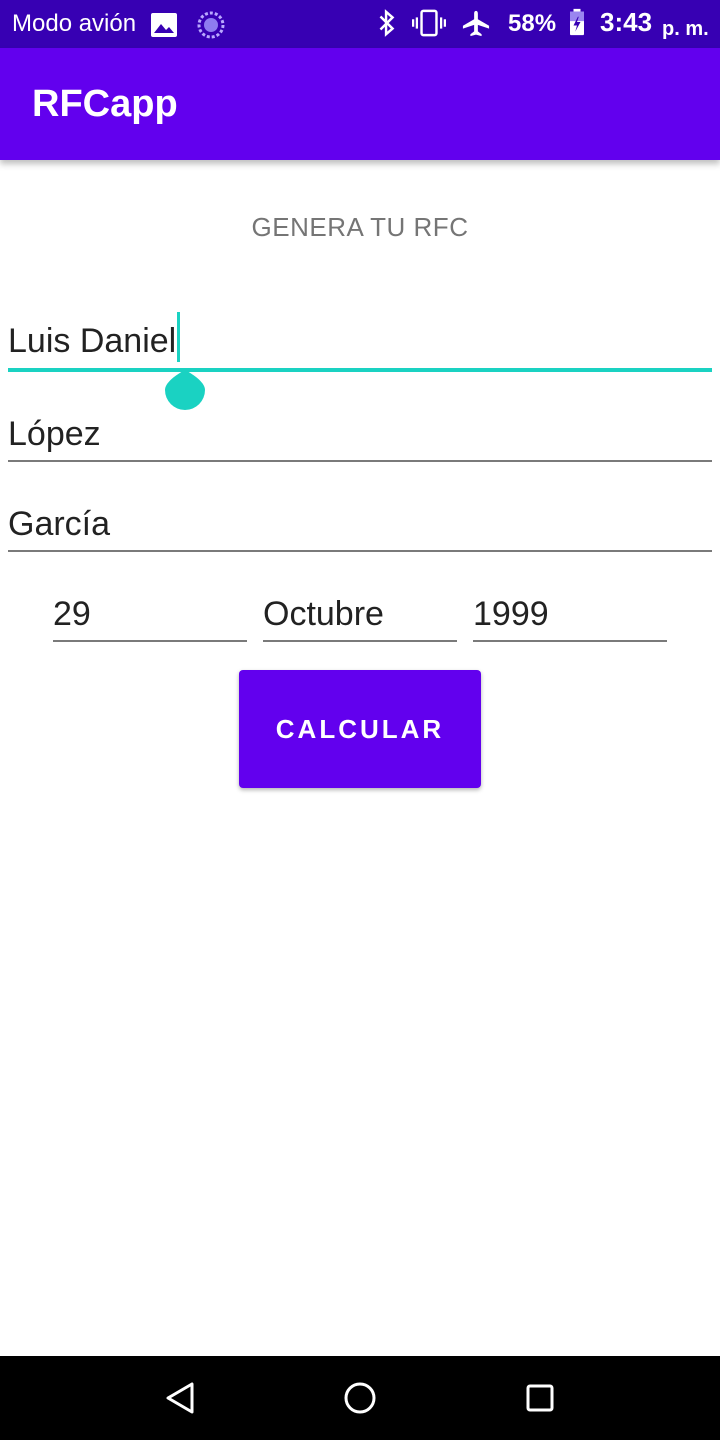 Image resolution: width=720 pixels, height=1440 pixels. I want to click on dia-value: 29, so click(72, 614).